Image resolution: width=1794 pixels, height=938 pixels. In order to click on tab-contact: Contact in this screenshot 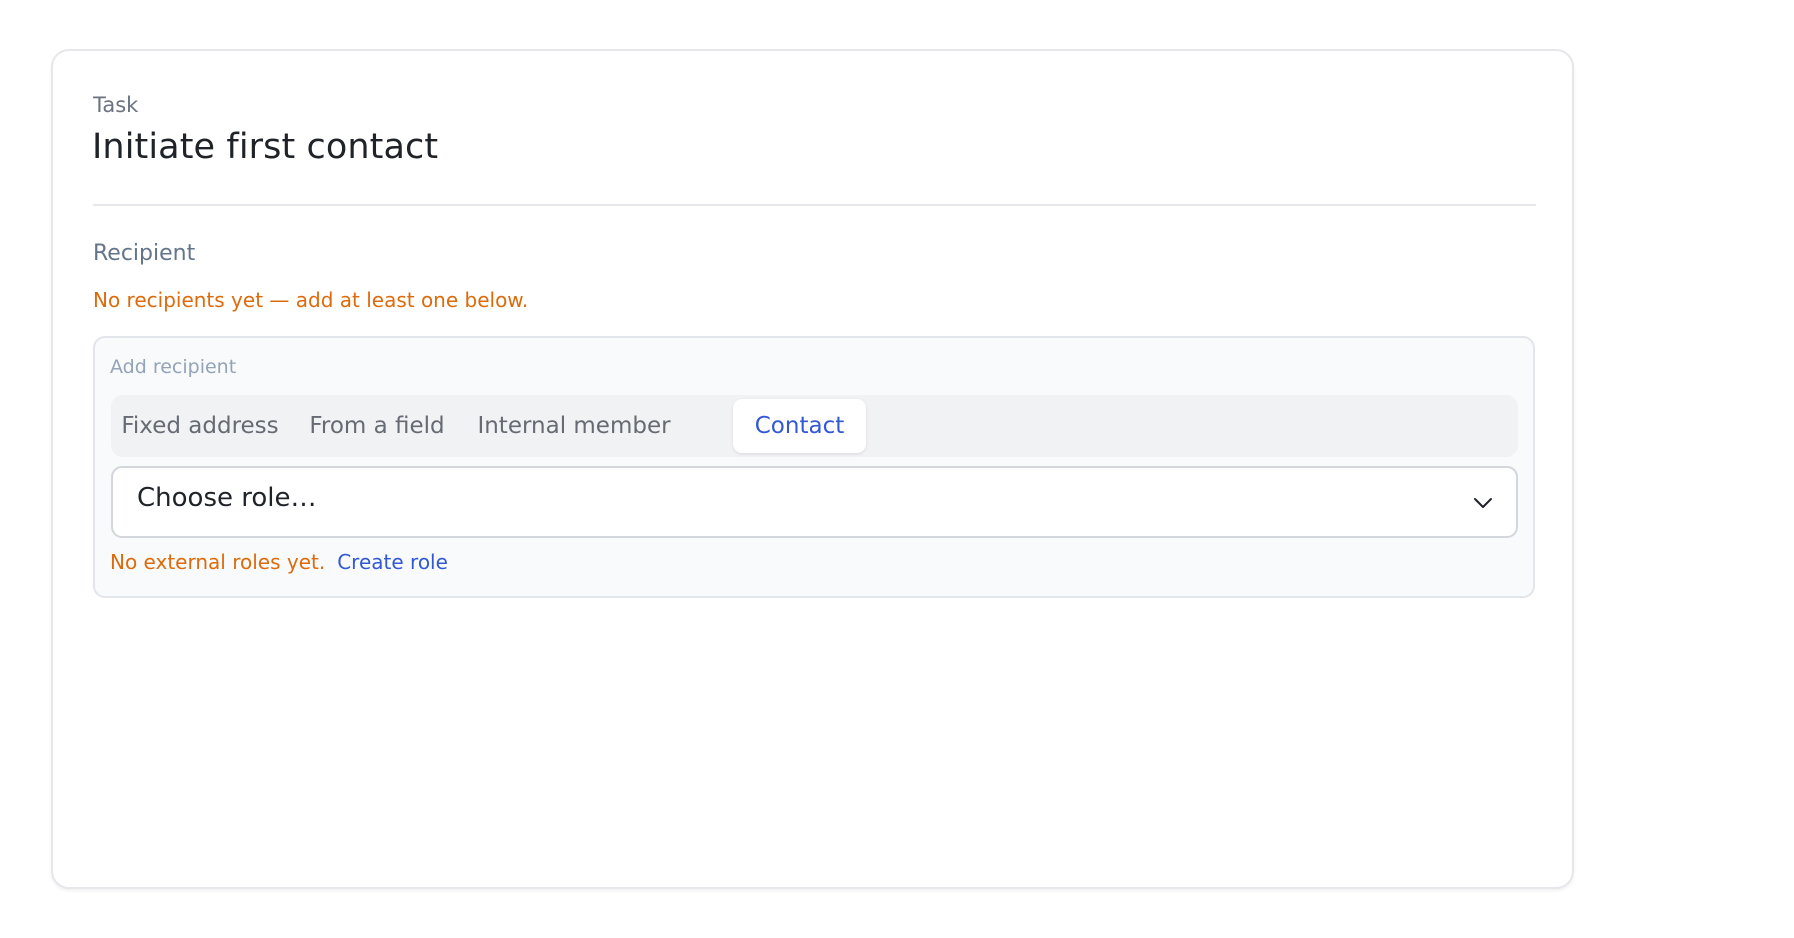, I will do `click(799, 426)`.